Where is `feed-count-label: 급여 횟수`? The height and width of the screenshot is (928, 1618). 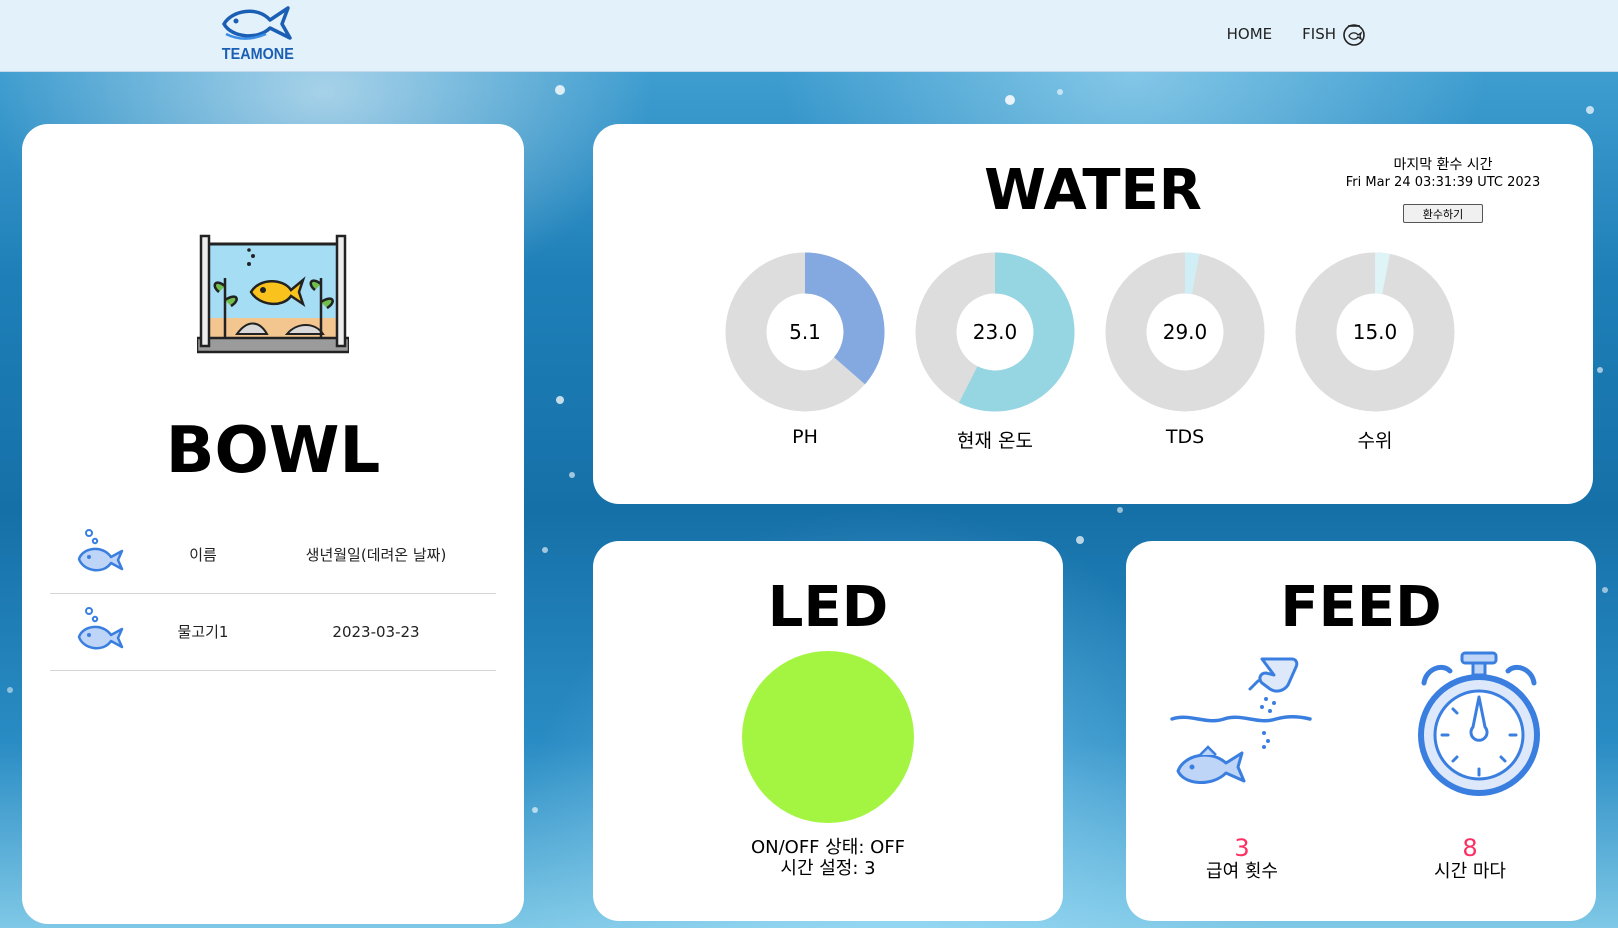 feed-count-label: 급여 횟수 is located at coordinates (1242, 871).